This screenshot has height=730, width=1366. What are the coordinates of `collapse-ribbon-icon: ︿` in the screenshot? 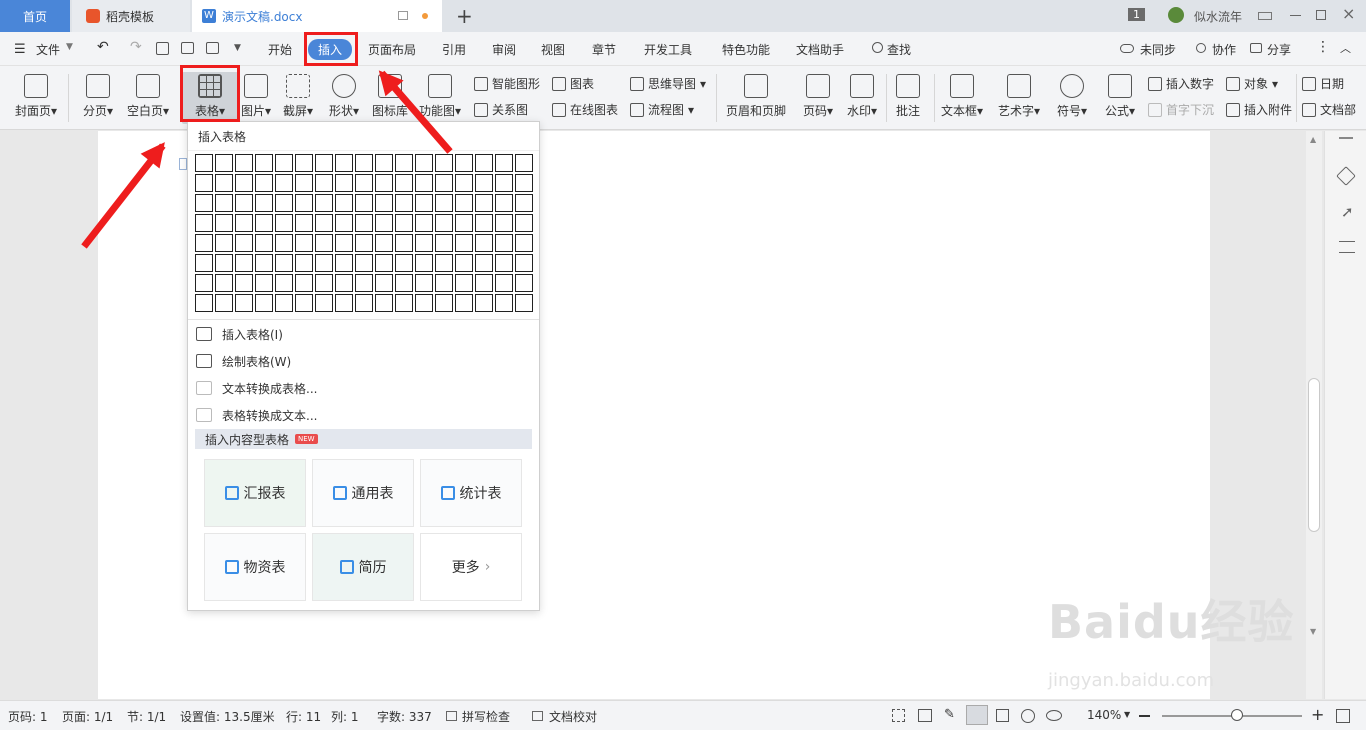 It's located at (1345, 48).